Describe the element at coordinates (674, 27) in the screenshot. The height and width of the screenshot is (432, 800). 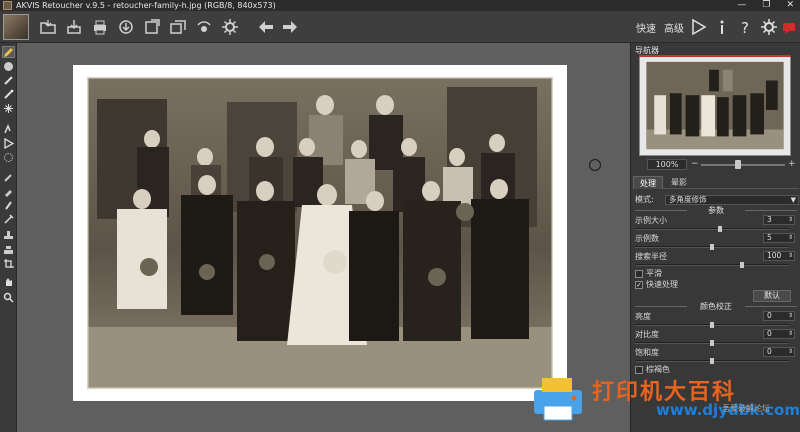
I see `mode-advanced-button: 高级` at that location.